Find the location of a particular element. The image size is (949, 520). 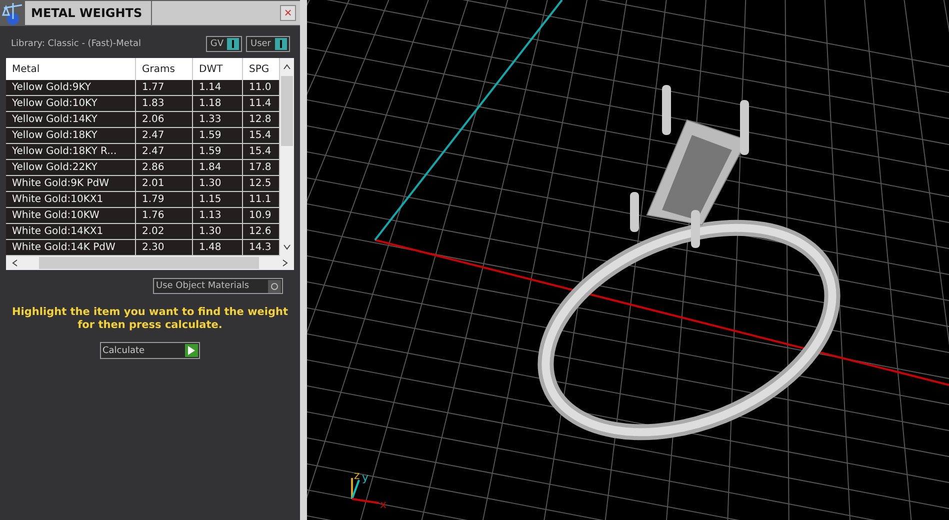

scroll-right-icon is located at coordinates (285, 263).